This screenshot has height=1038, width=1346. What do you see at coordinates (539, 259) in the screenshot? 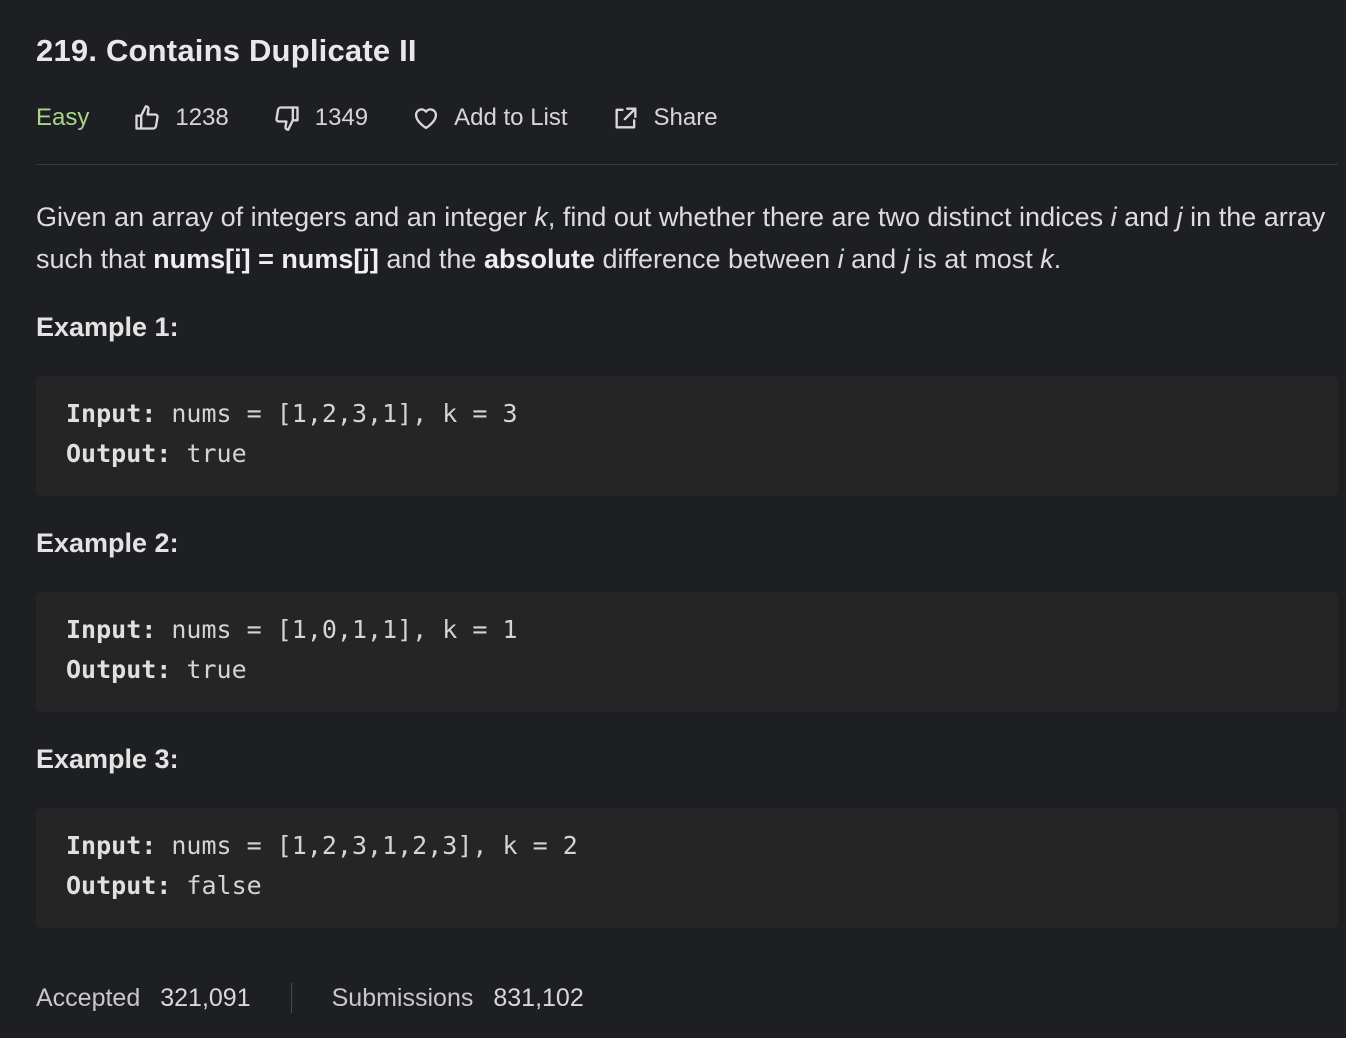
I see `bold-absolute: absolute` at bounding box center [539, 259].